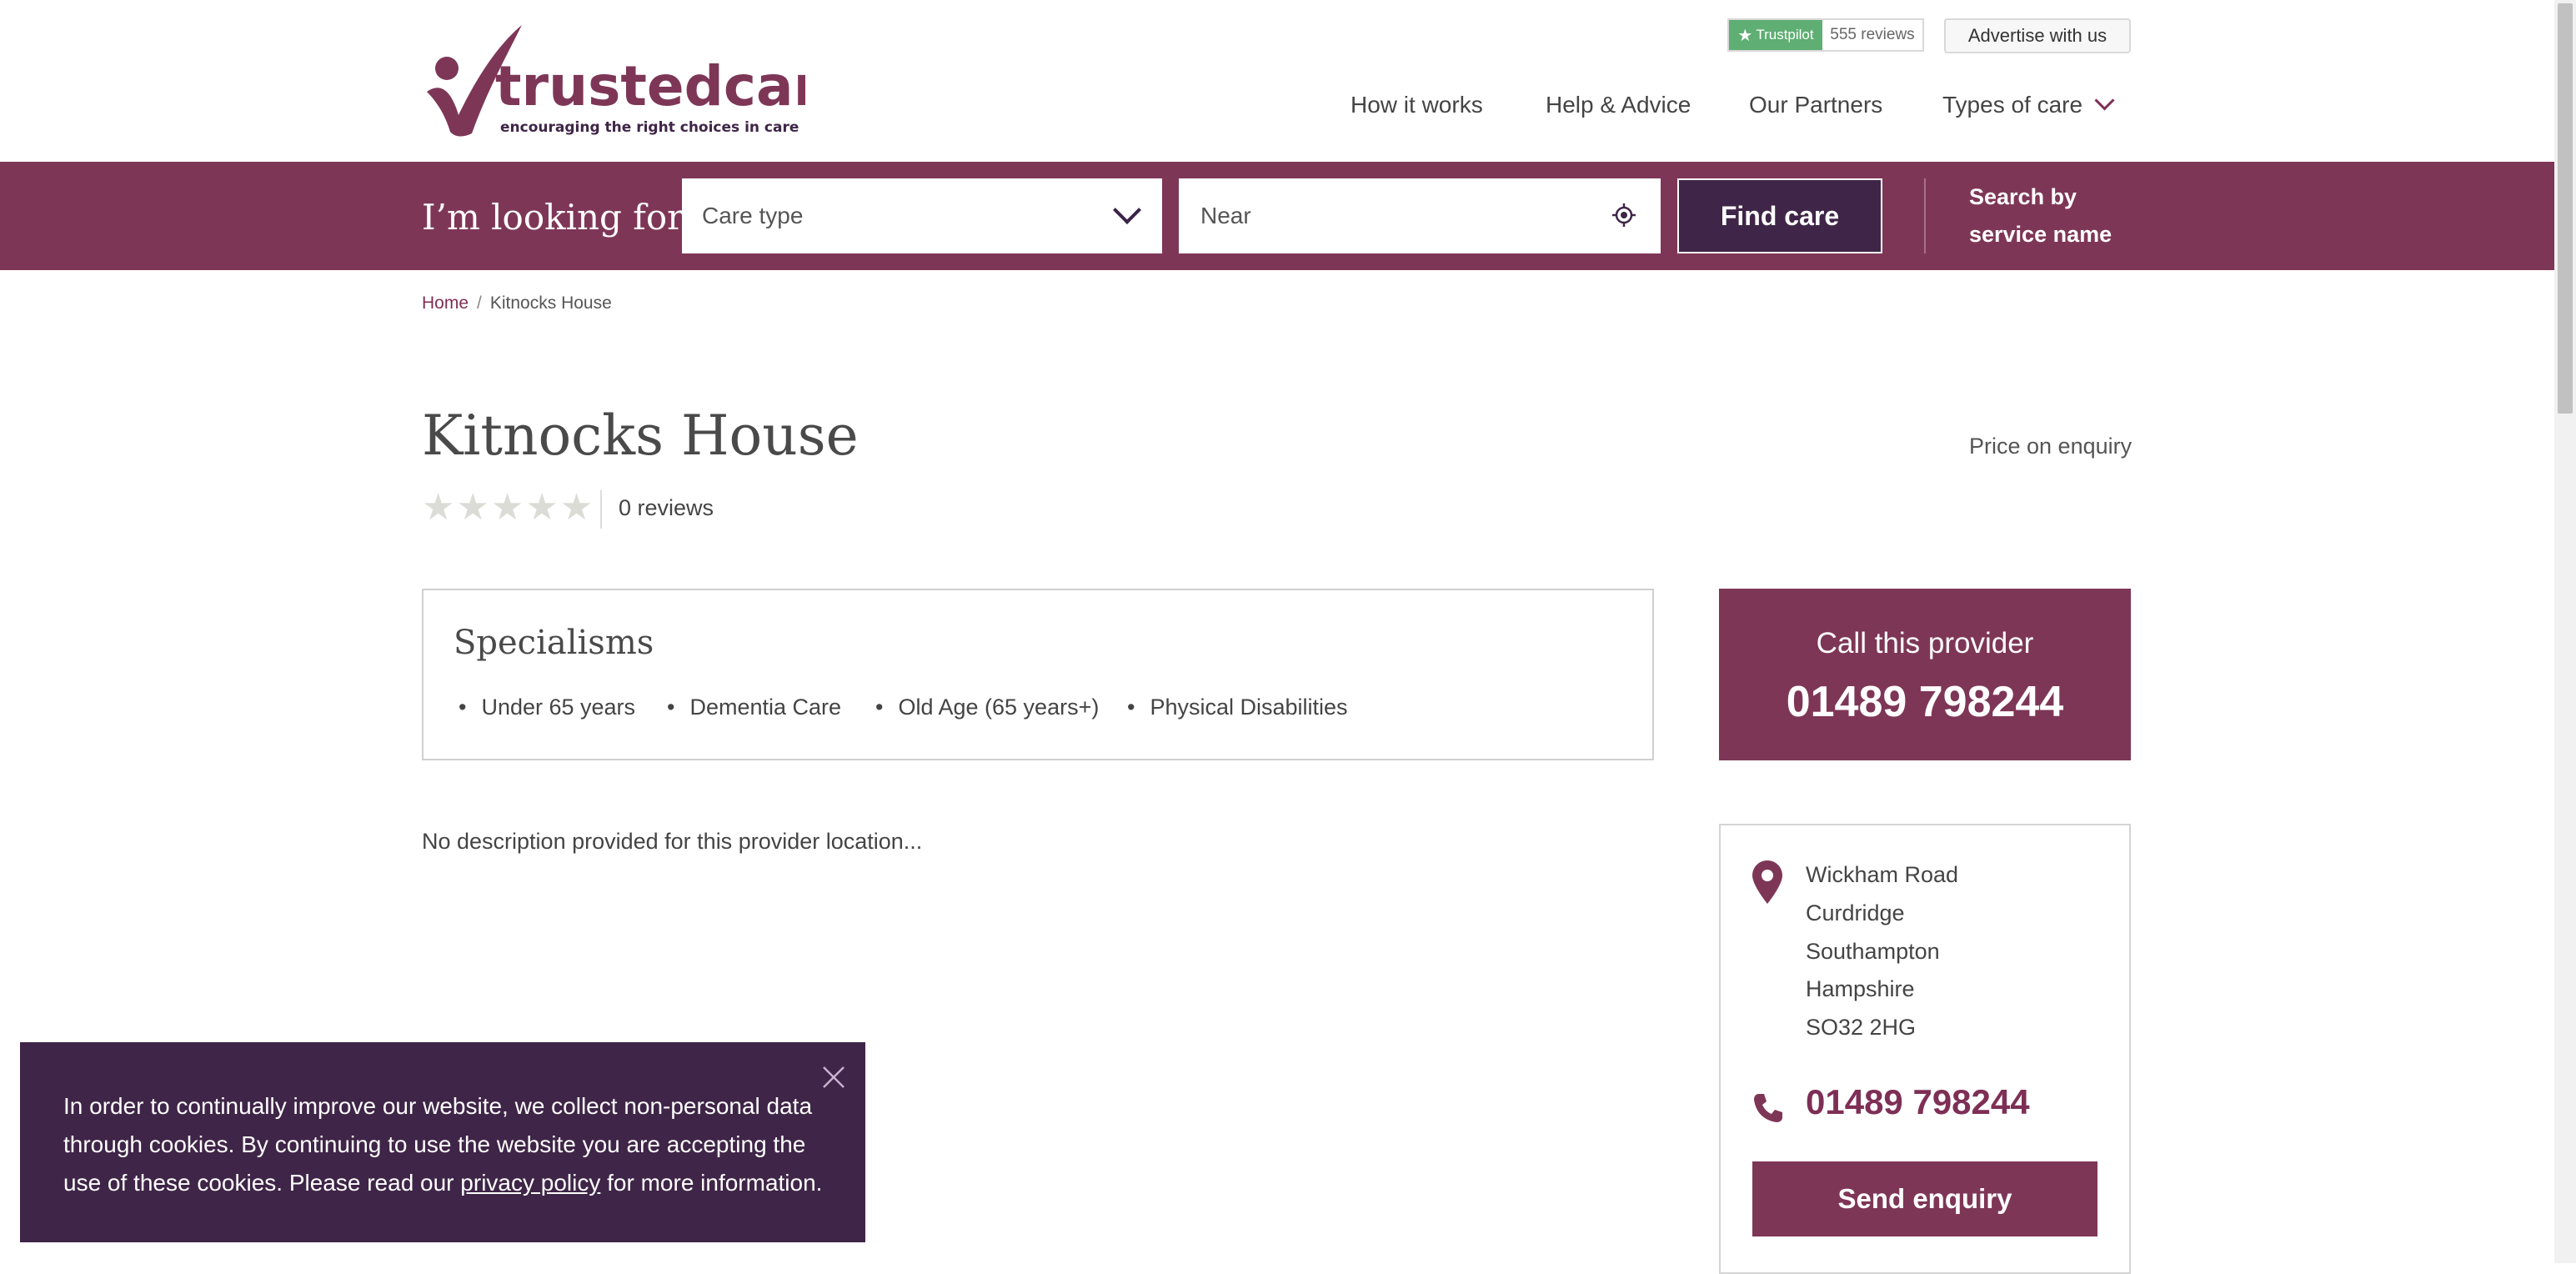 This screenshot has width=2576, height=1274. Describe the element at coordinates (1861, 1027) in the screenshot. I see `address-line: SO32 2HG` at that location.